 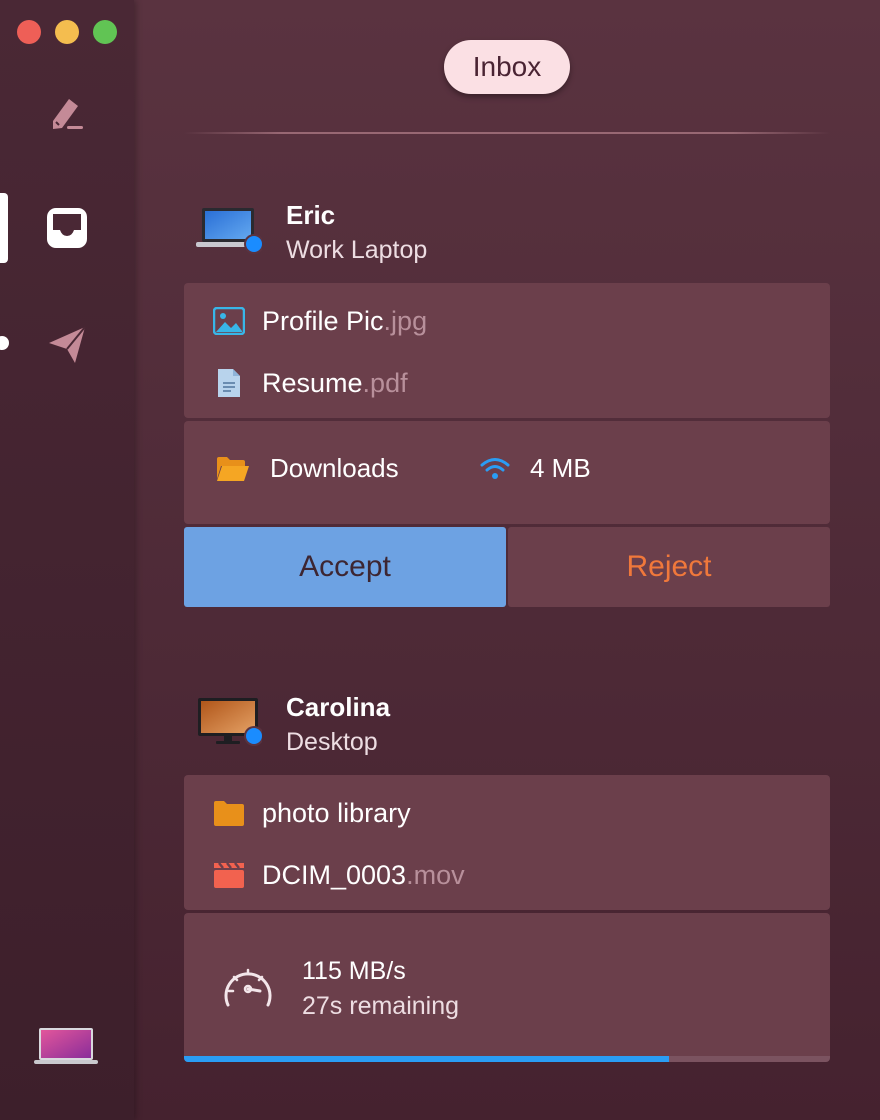 What do you see at coordinates (560, 468) in the screenshot?
I see `size-label: 4 MB` at bounding box center [560, 468].